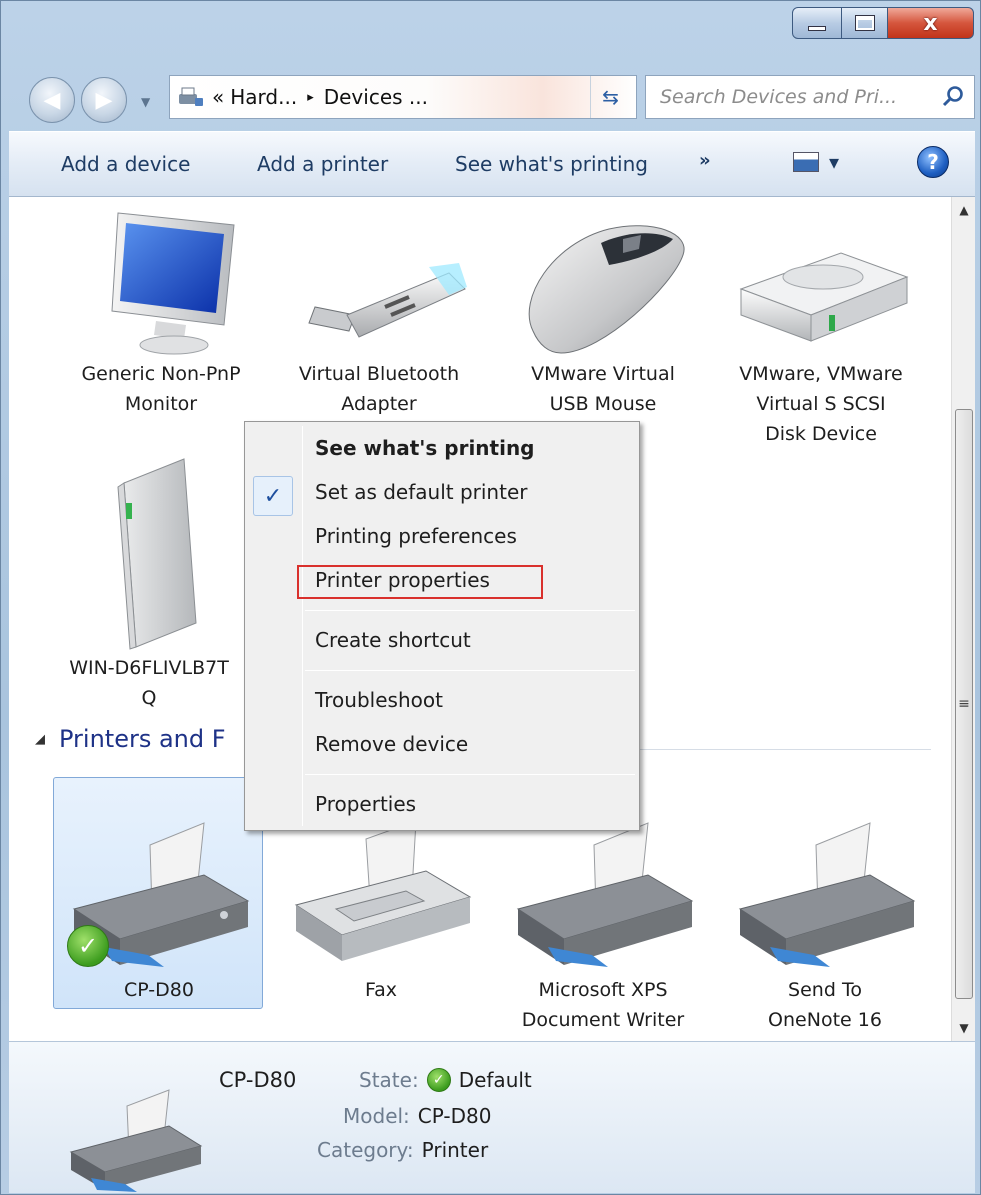 The width and height of the screenshot is (981, 1195). Describe the element at coordinates (964, 1028) in the screenshot. I see `scroll-down-button: ▼` at that location.